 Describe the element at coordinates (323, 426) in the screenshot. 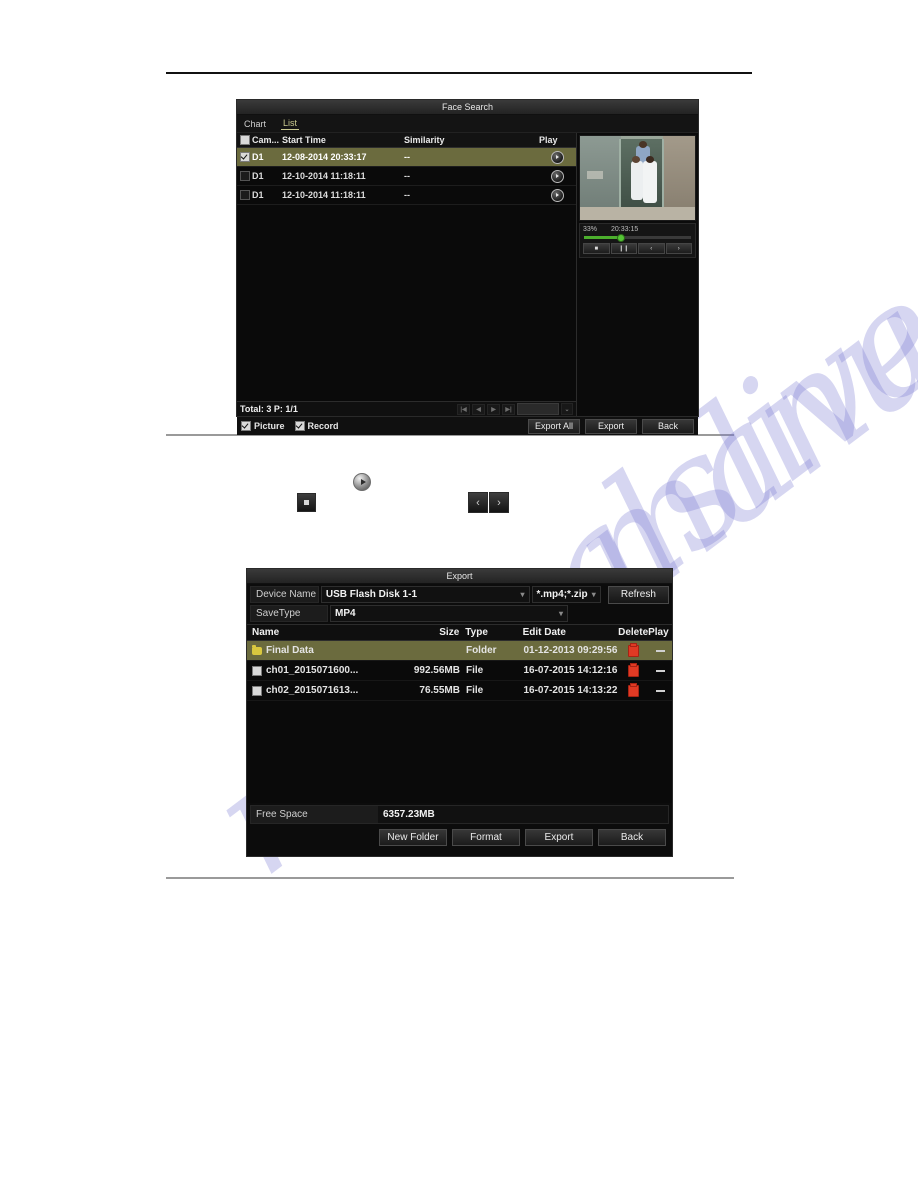

I see `record-label: Record` at that location.